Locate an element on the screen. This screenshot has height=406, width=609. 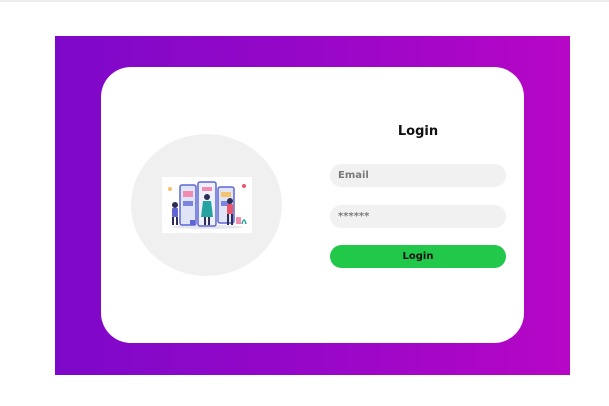
login-button: Login is located at coordinates (418, 256).